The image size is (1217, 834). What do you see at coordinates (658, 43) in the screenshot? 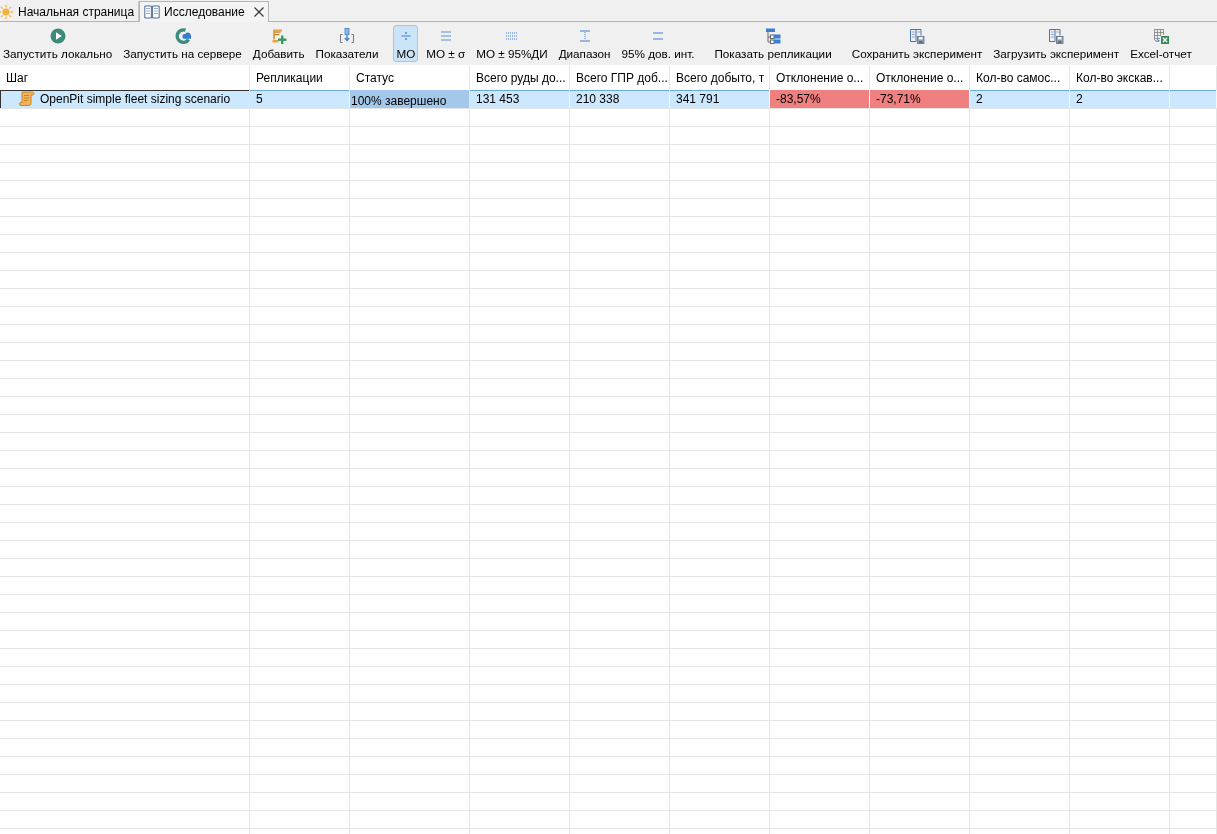
I see `confidence-interval-toggle: 95% дов. инт.` at bounding box center [658, 43].